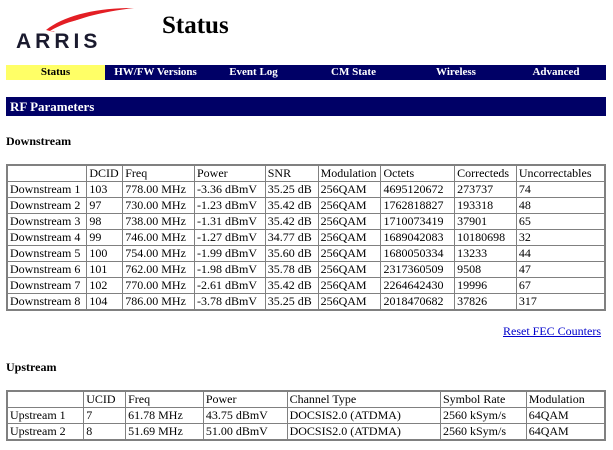 The height and width of the screenshot is (450, 613). Describe the element at coordinates (105, 415) in the screenshot. I see `table-cell: 7` at that location.